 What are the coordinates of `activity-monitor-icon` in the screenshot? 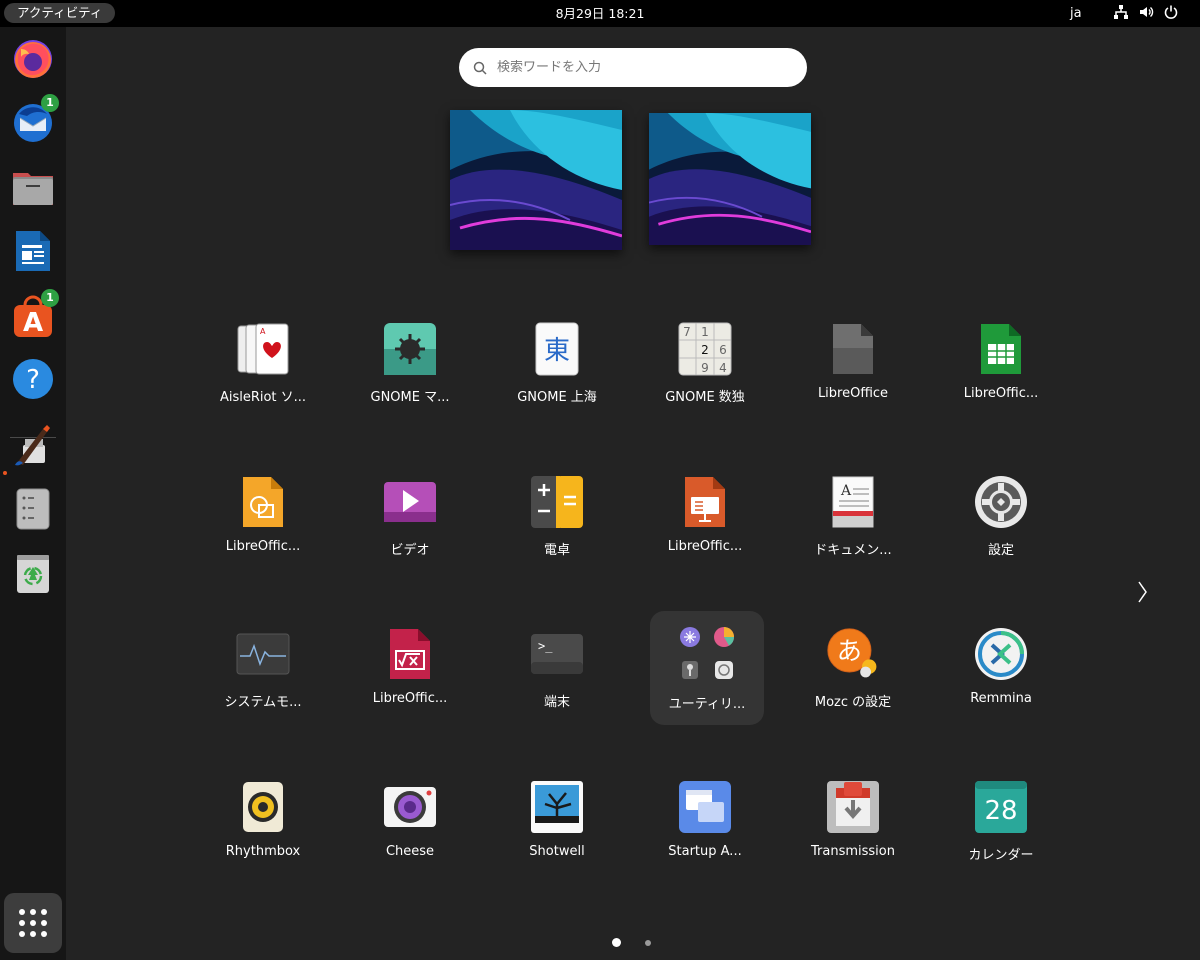 It's located at (263, 654).